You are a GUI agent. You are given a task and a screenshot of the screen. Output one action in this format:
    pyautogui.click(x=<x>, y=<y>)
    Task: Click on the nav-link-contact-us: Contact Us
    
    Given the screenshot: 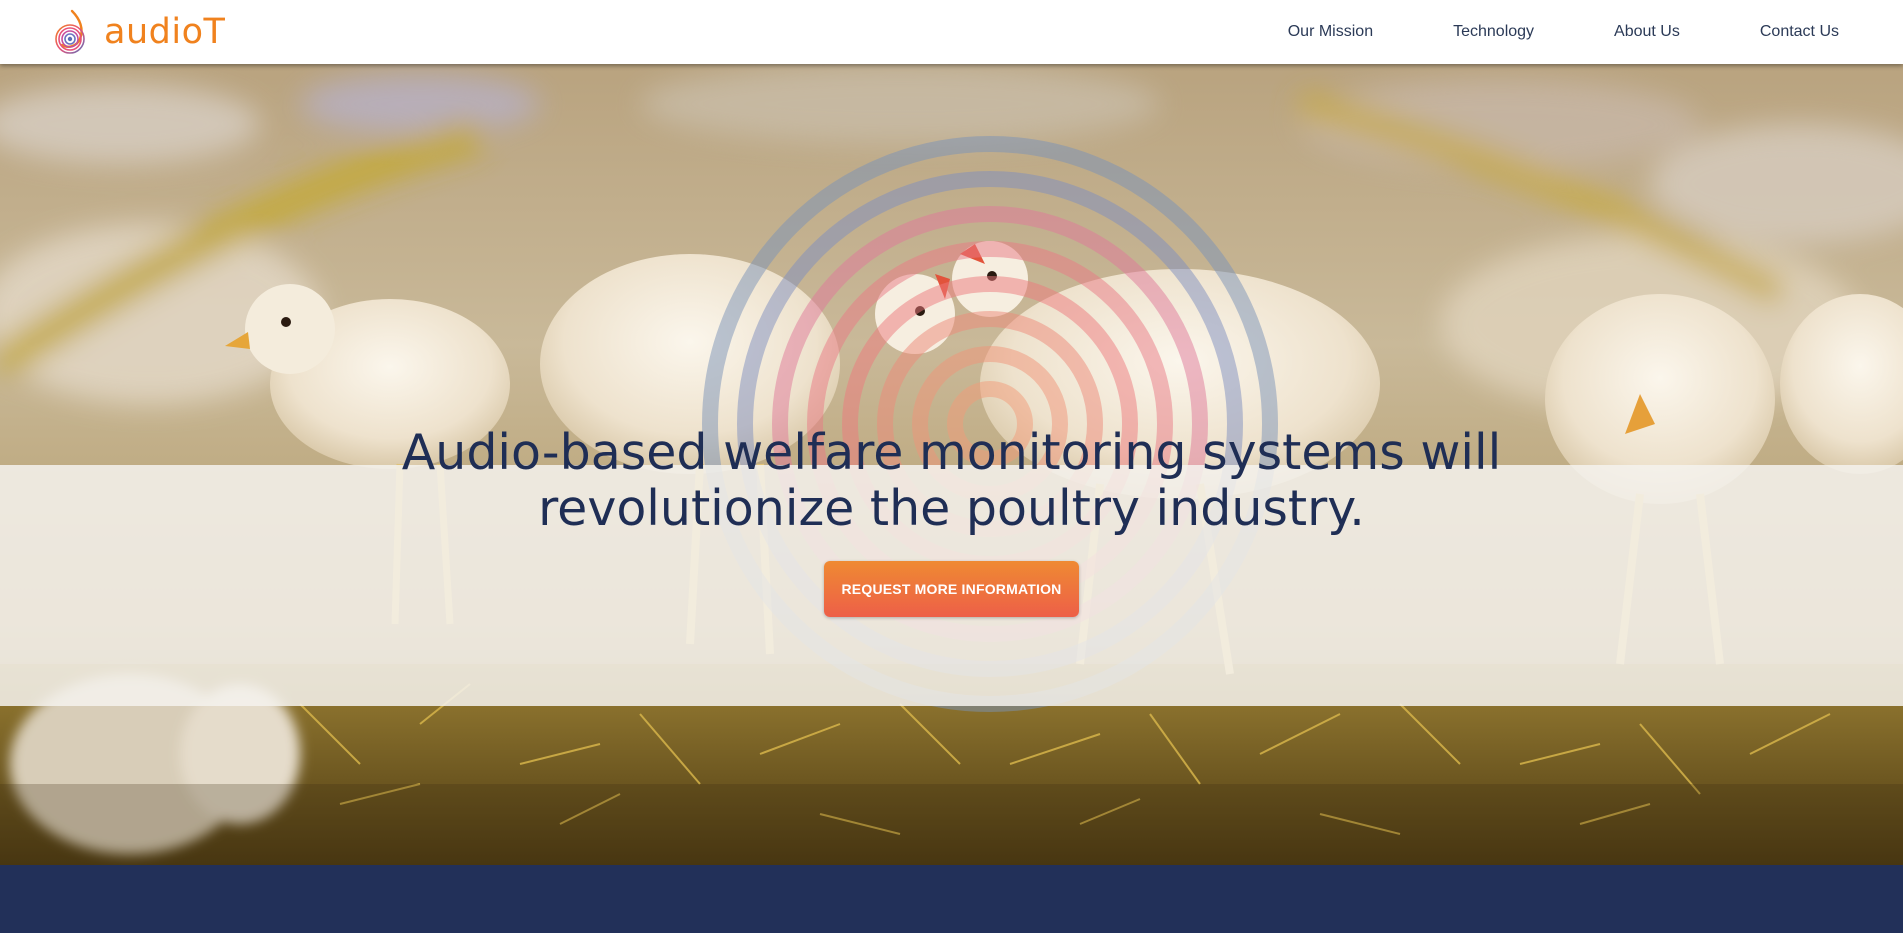 What is the action you would take?
    pyautogui.click(x=1790, y=32)
    